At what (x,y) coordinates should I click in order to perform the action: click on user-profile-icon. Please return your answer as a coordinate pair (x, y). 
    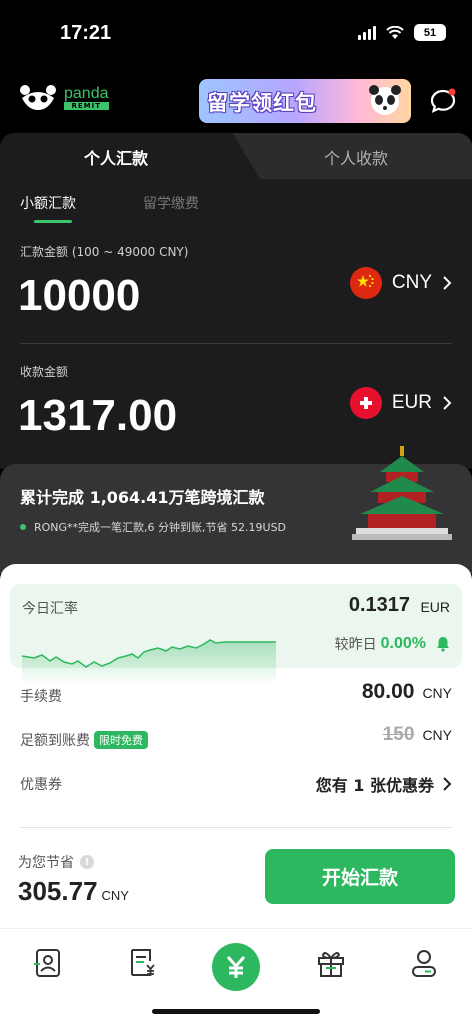
    Looking at the image, I should click on (424, 963).